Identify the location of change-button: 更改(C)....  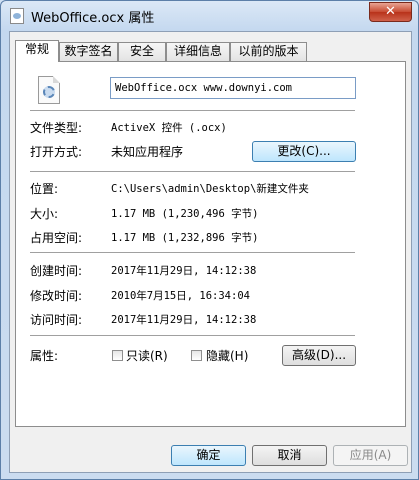
(304, 151).